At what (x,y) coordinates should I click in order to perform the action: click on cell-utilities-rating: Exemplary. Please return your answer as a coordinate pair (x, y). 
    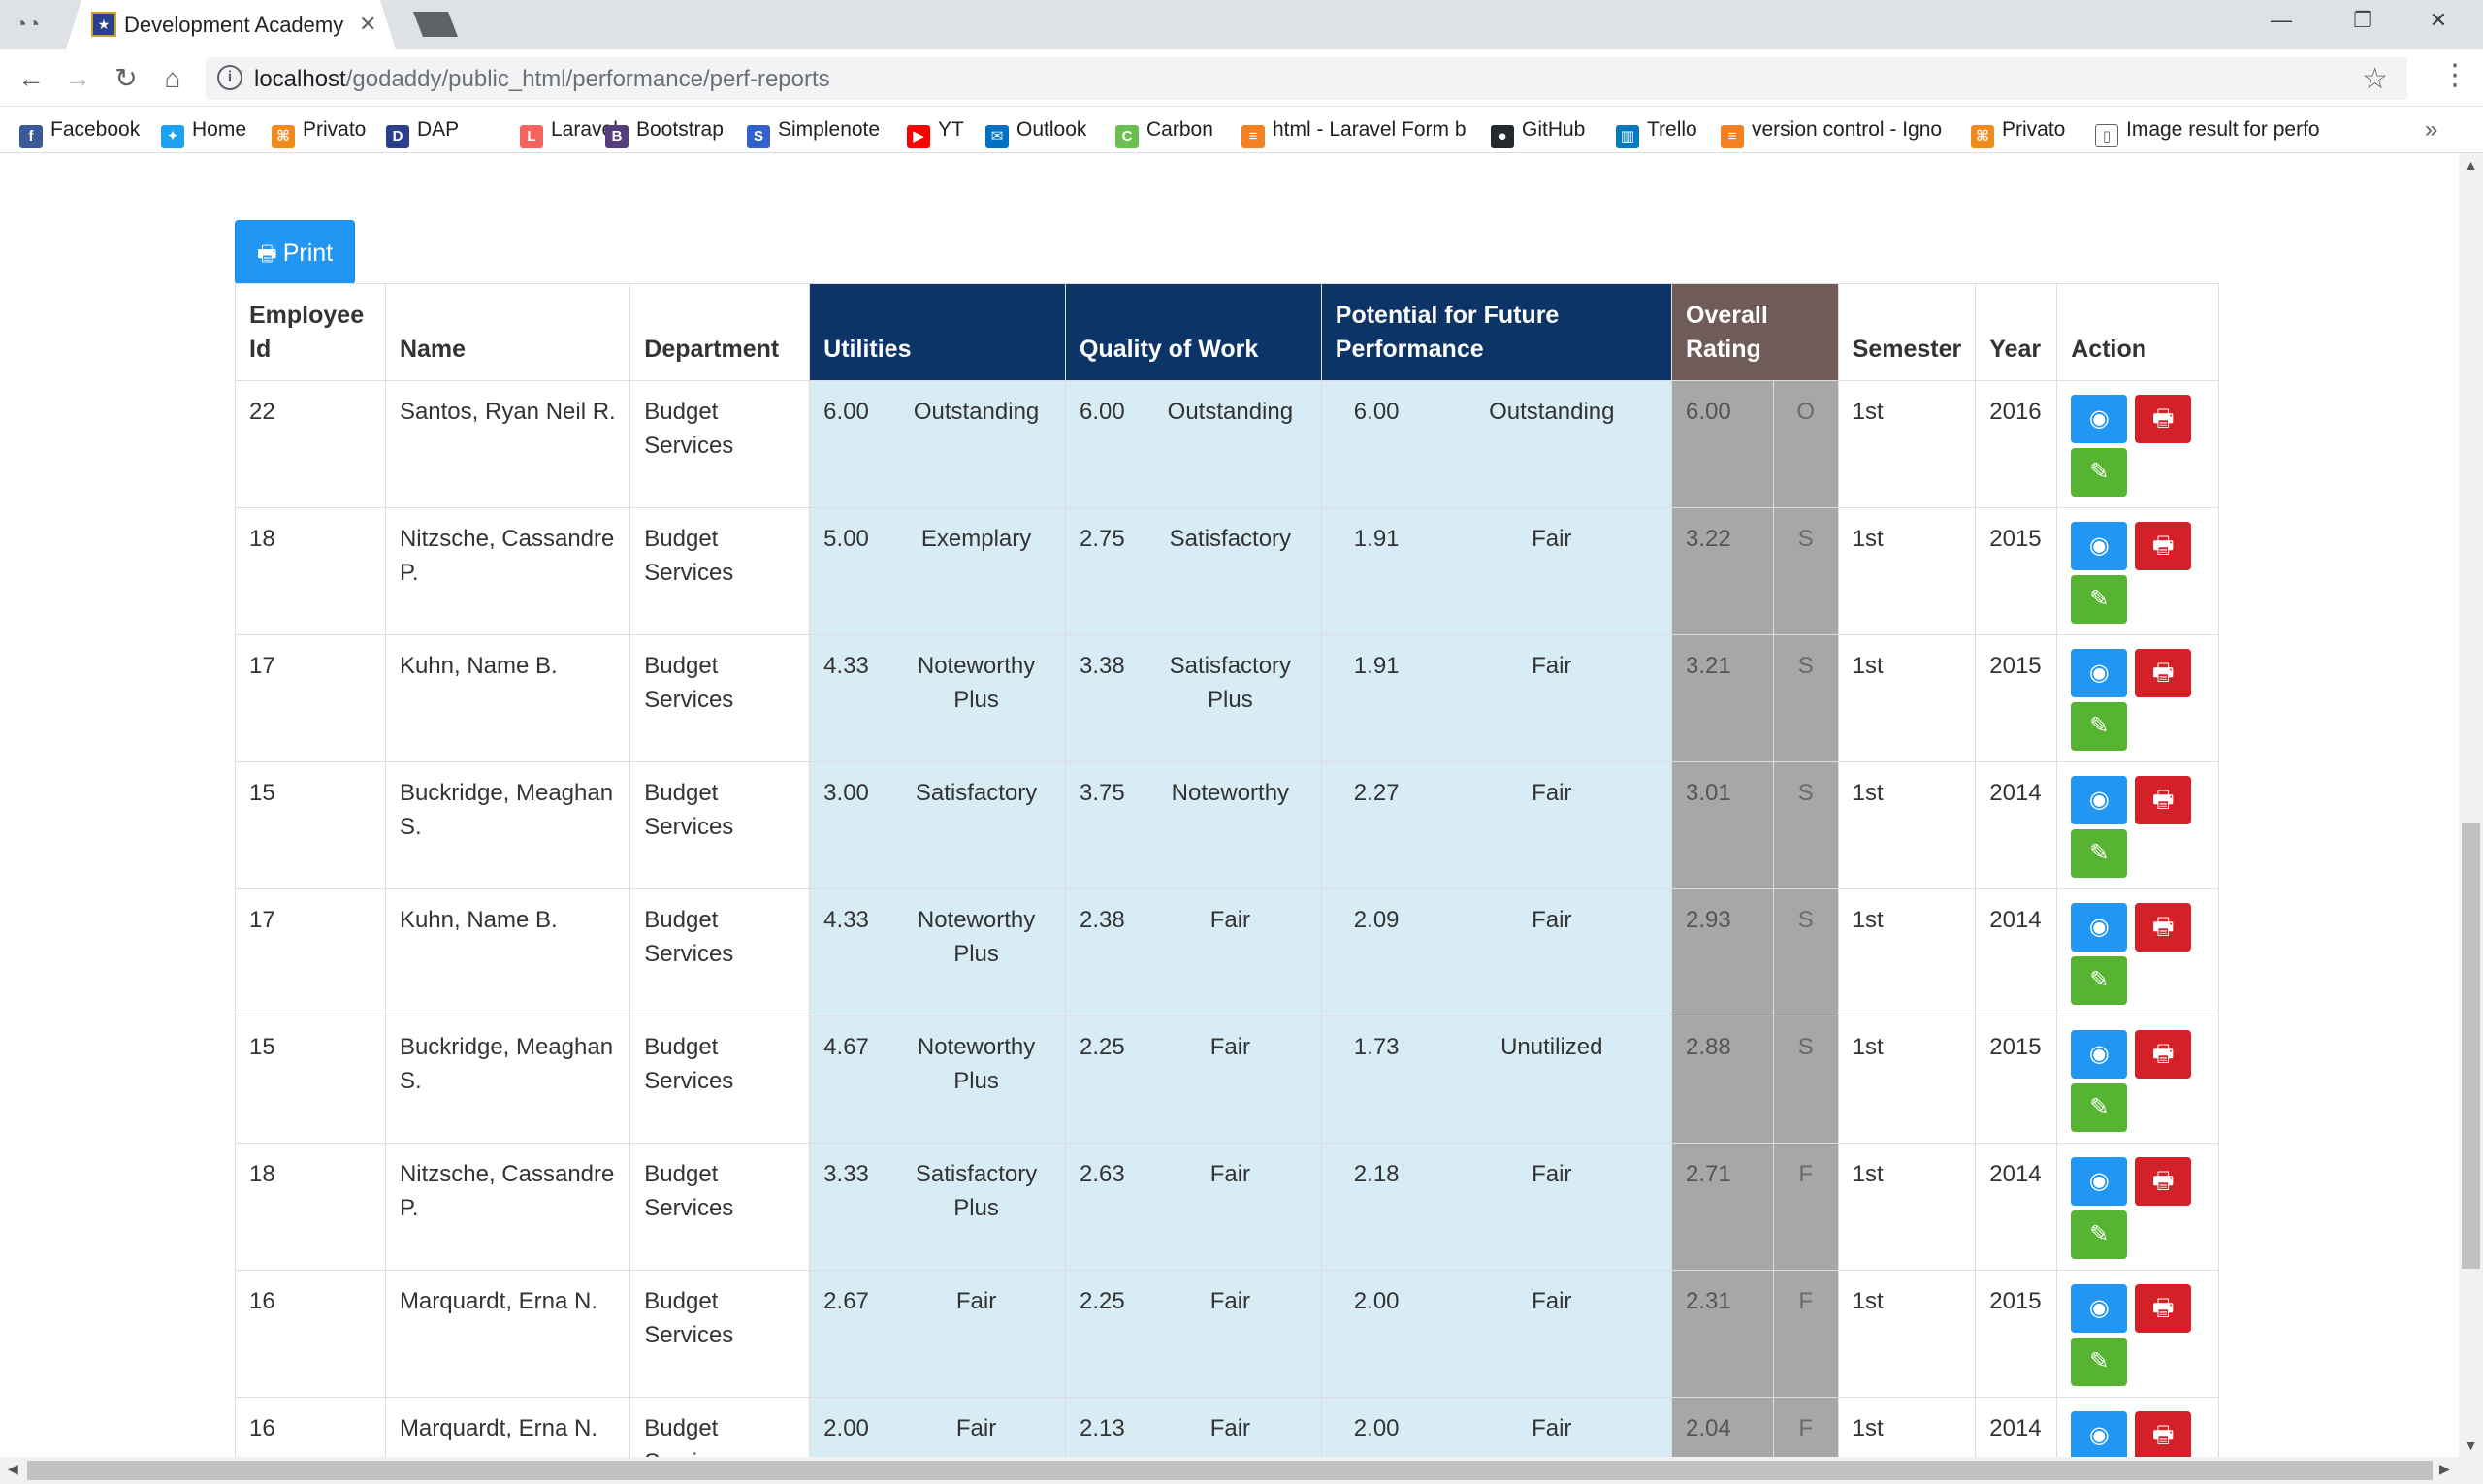
    Looking at the image, I should click on (977, 571).